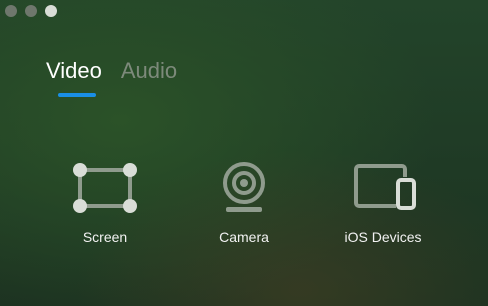 The height and width of the screenshot is (306, 488). I want to click on tab-bar: Video Audio, so click(111, 71).